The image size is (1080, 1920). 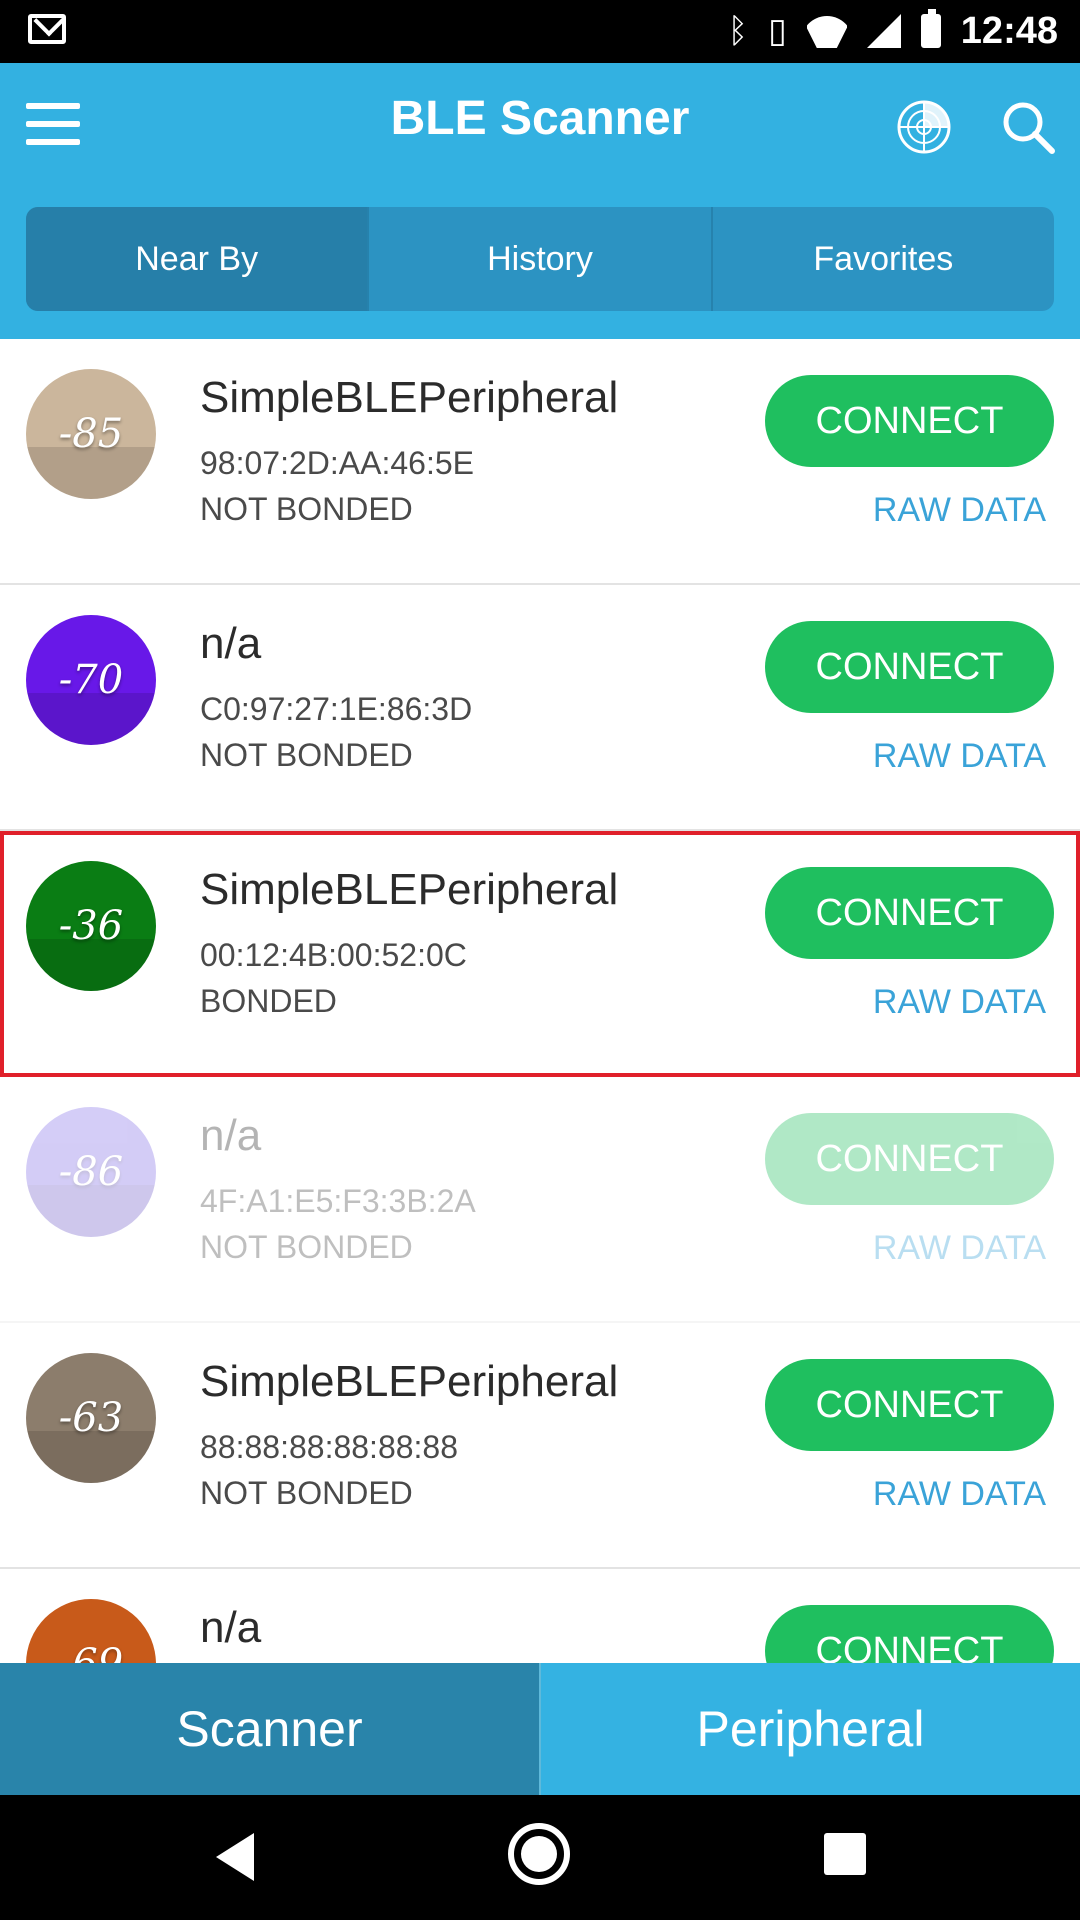 What do you see at coordinates (91, 1418) in the screenshot?
I see `rssi-badge: -63` at bounding box center [91, 1418].